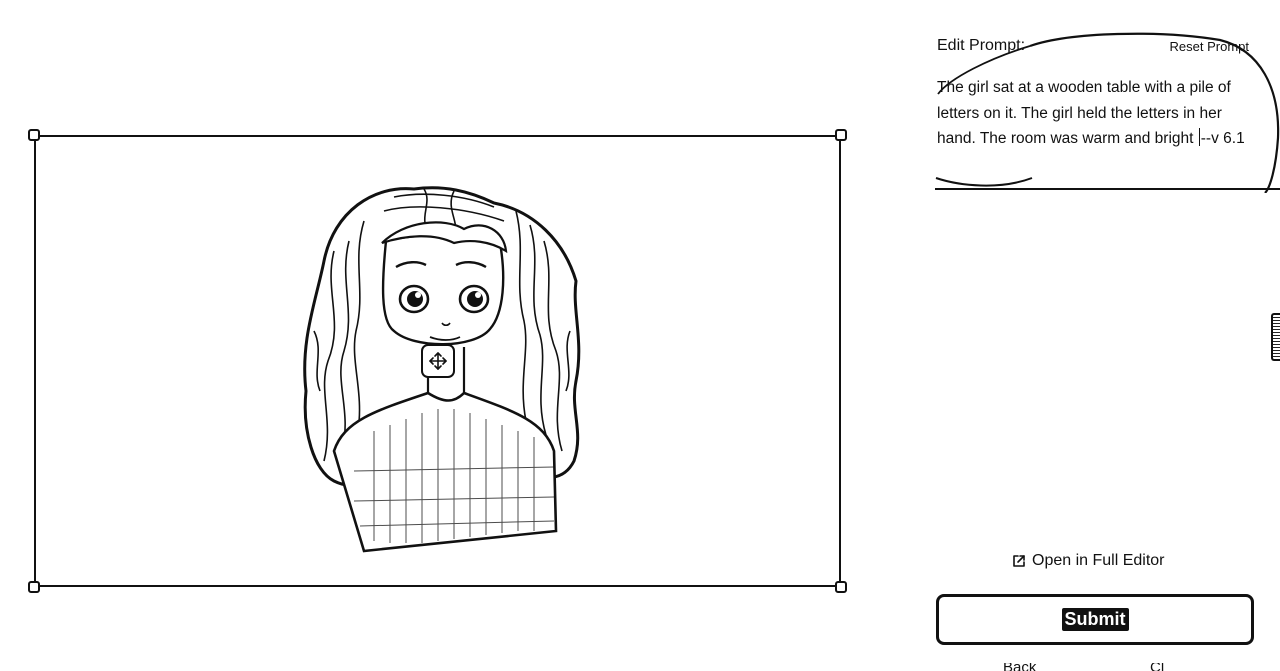 This screenshot has width=1280, height=671. What do you see at coordinates (1275, 337) in the screenshot?
I see `side-panel-tab` at bounding box center [1275, 337].